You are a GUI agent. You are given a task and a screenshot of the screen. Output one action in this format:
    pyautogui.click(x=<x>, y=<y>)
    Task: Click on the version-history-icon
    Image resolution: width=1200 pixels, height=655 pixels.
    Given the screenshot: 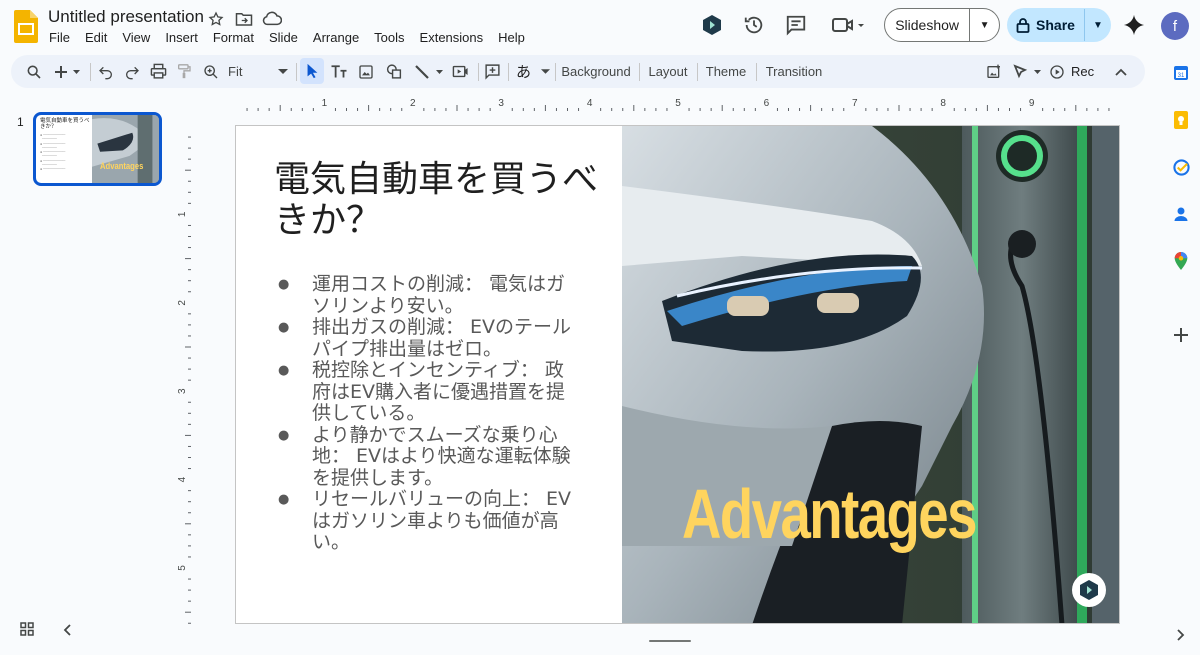 What is the action you would take?
    pyautogui.click(x=754, y=25)
    